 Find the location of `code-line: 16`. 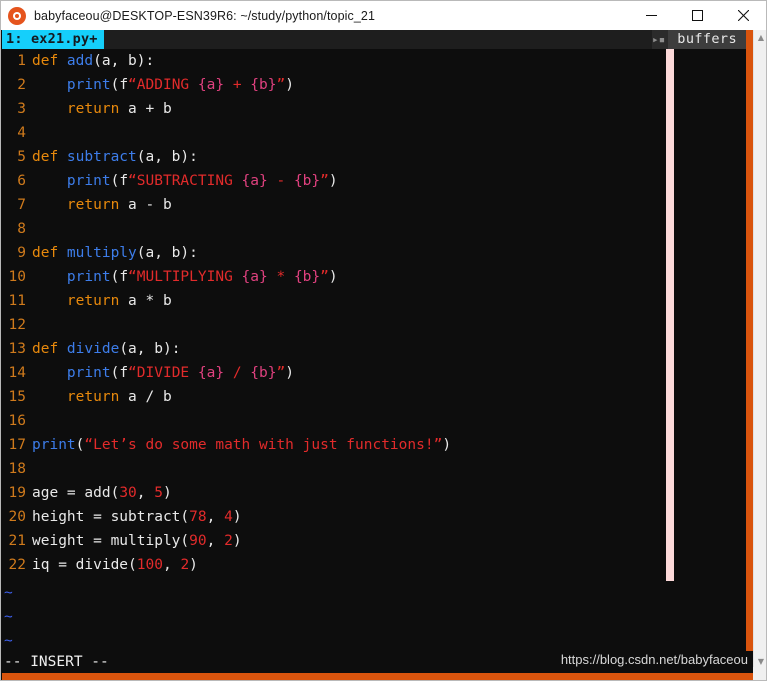

code-line: 16 is located at coordinates (374, 421).